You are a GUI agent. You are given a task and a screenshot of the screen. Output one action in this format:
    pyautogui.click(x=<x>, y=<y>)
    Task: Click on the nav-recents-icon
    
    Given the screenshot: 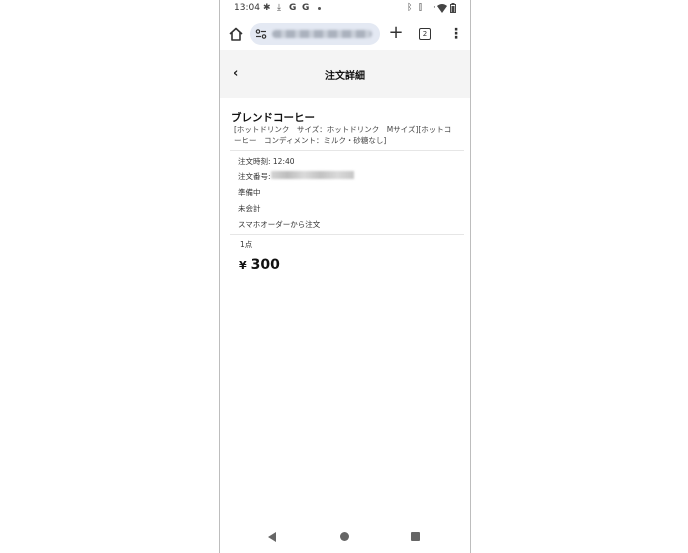 What is the action you would take?
    pyautogui.click(x=415, y=536)
    